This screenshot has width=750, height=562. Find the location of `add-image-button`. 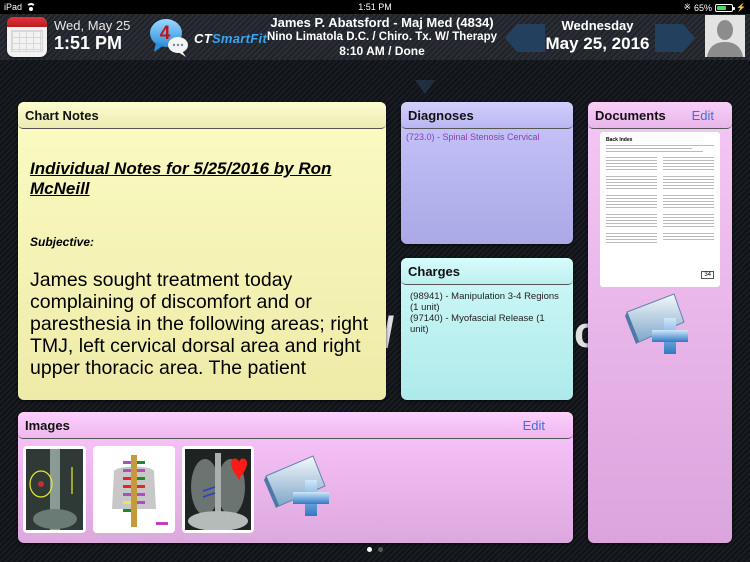

add-image-button is located at coordinates (300, 486).